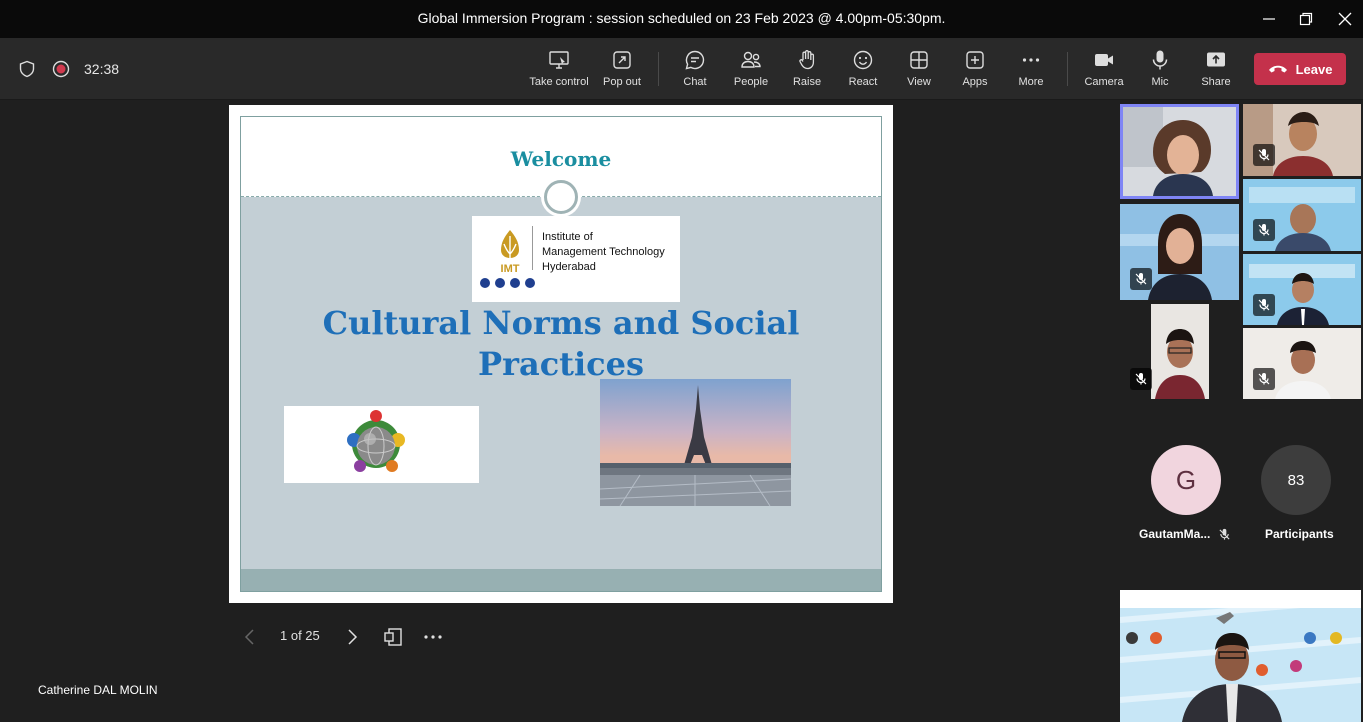  Describe the element at coordinates (1031, 82) in the screenshot. I see `more-label: More` at that location.